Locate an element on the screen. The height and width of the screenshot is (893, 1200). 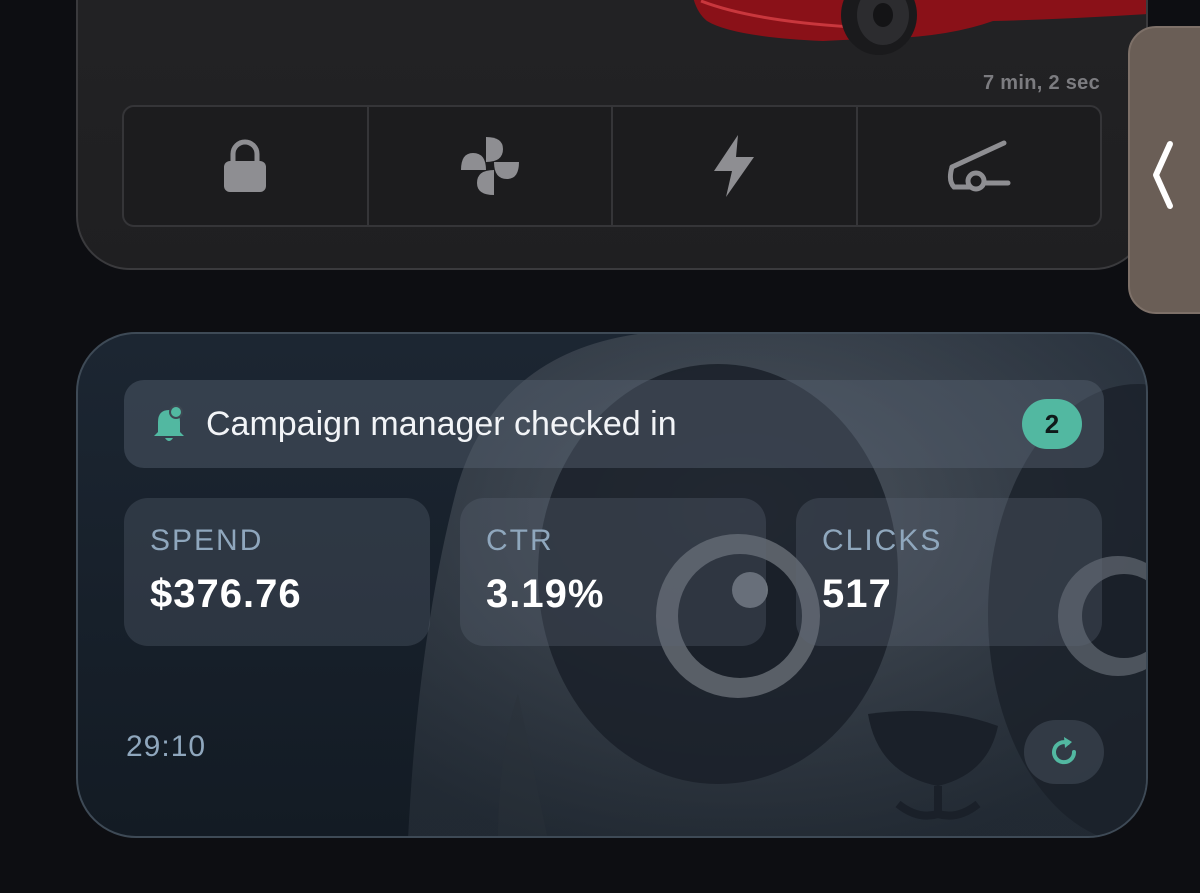
climate-button is located at coordinates (491, 166).